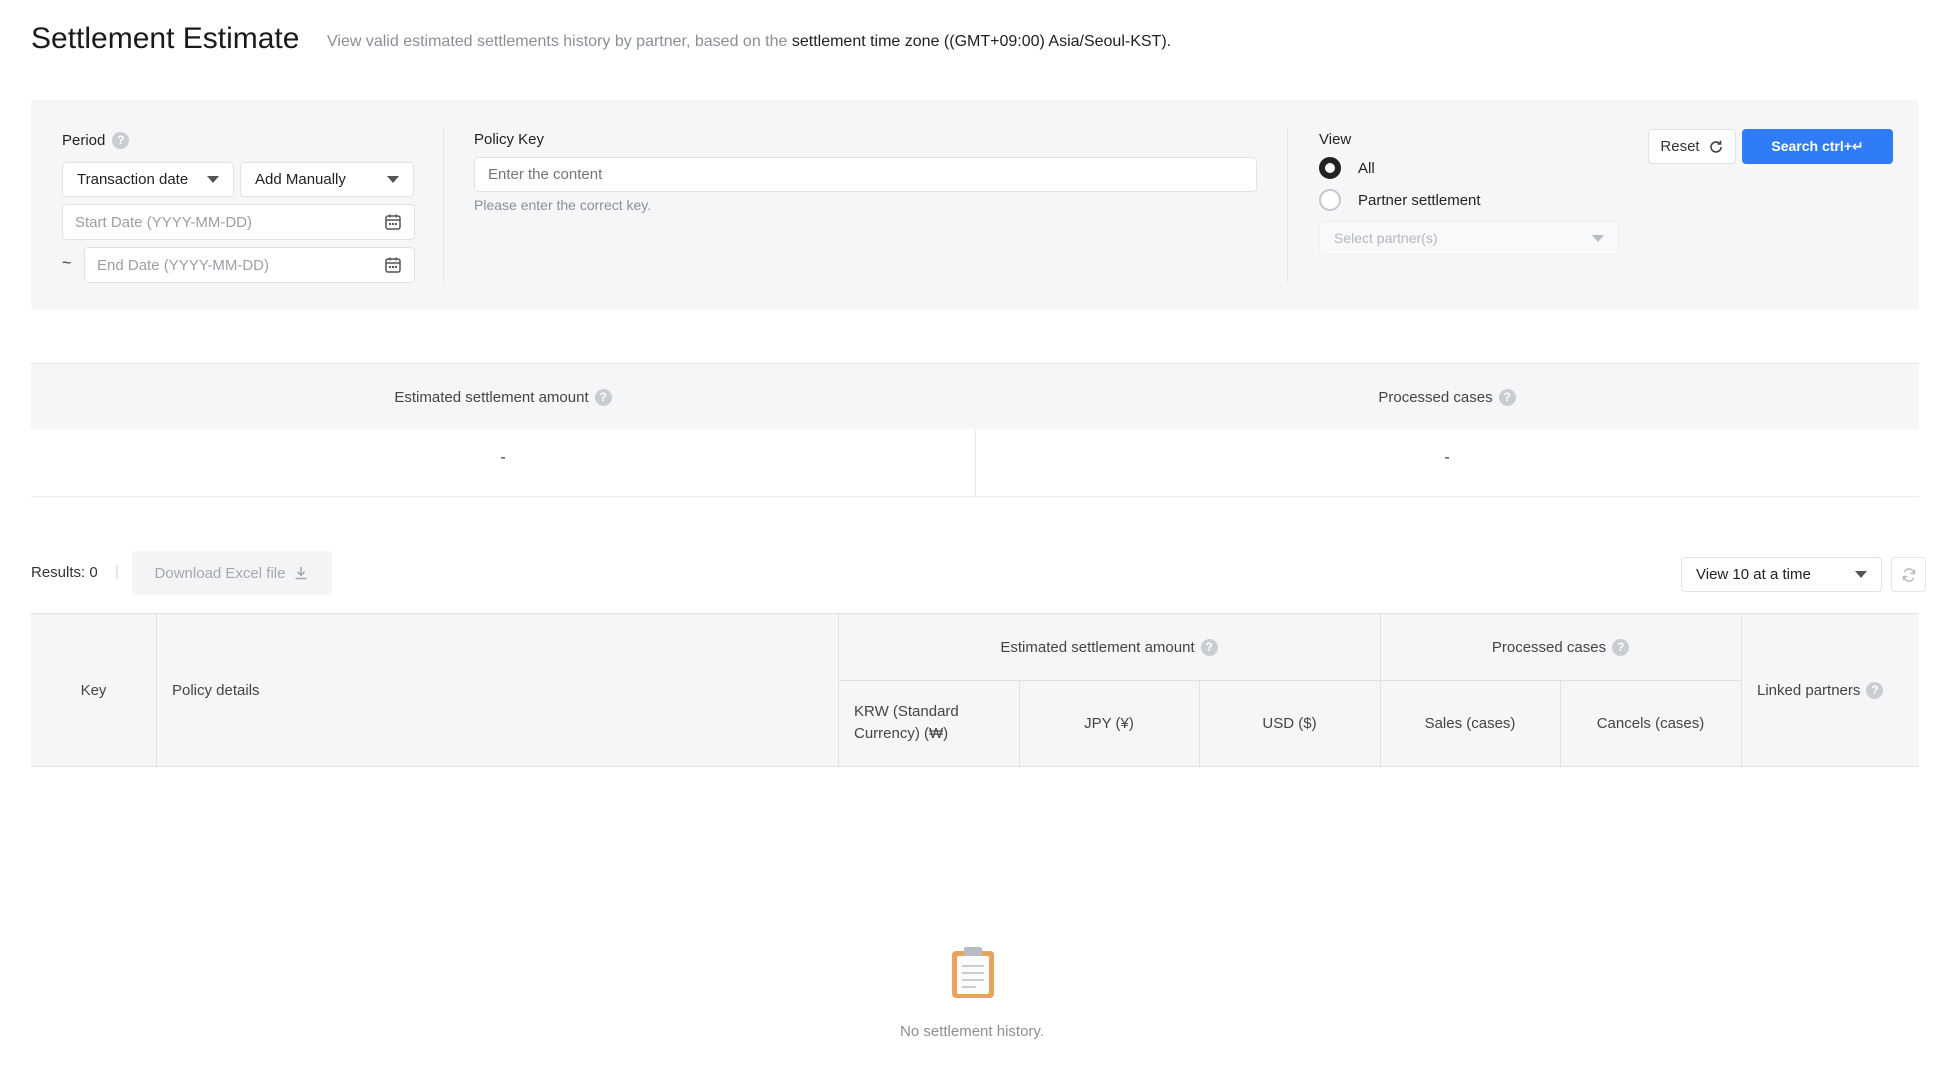 This screenshot has width=1944, height=1085. Describe the element at coordinates (1335, 139) in the screenshot. I see `view-label: View` at that location.